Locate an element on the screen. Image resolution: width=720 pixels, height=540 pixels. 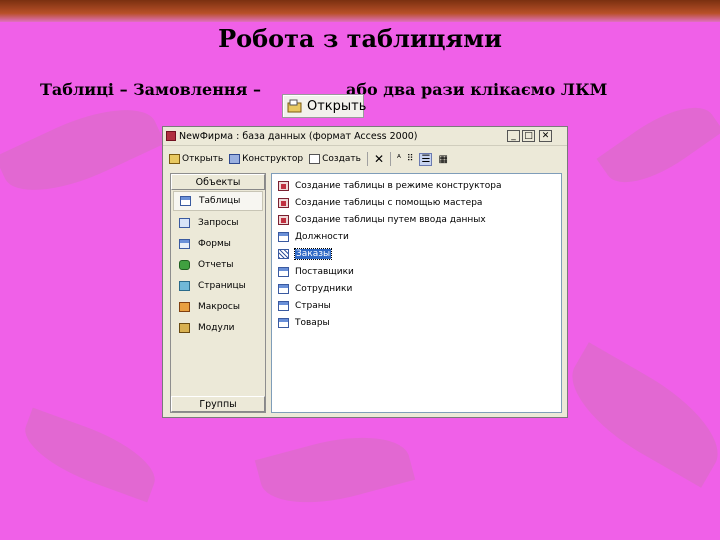
open-callout-label: Открыть is located at coordinates (337, 106).